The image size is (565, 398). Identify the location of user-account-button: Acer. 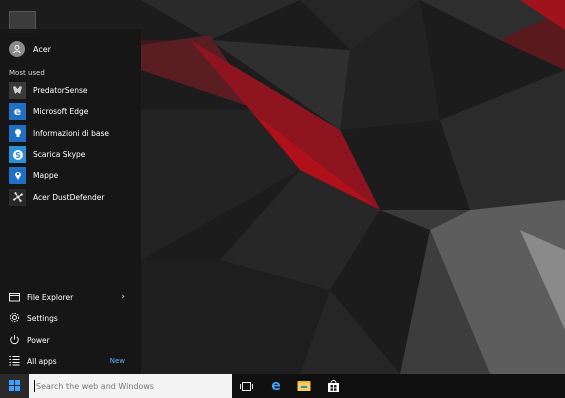
(70, 49).